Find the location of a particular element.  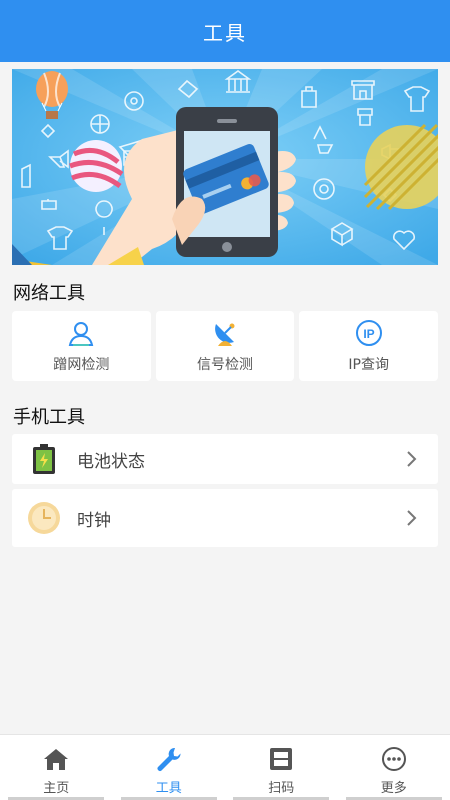

network-tools-grid: 蹭网检测 信号检测 IP IP查询 is located at coordinates (225, 346).